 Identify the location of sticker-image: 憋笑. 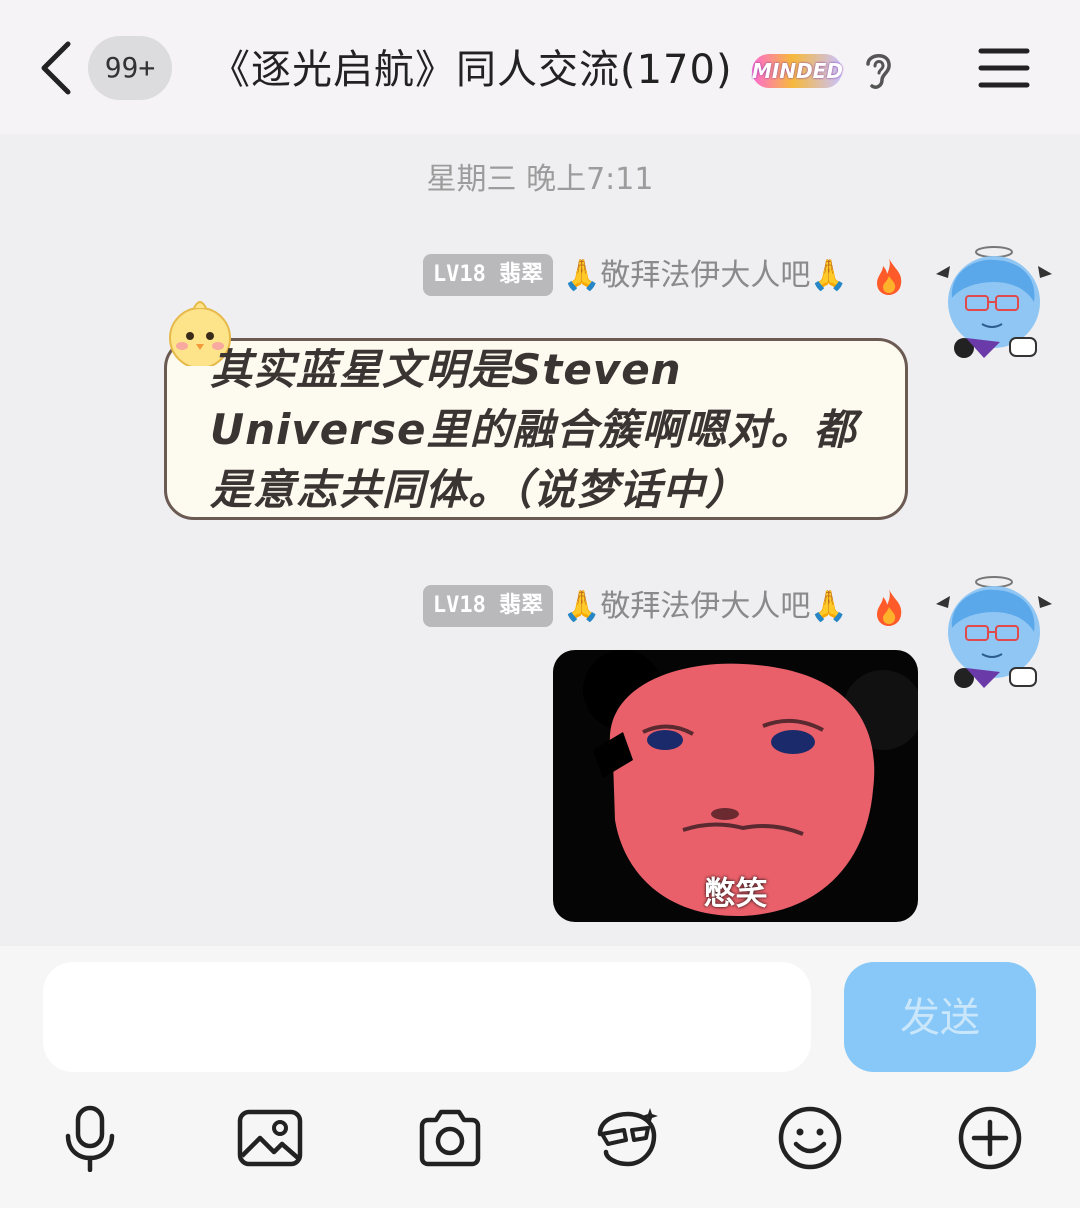
(735, 786).